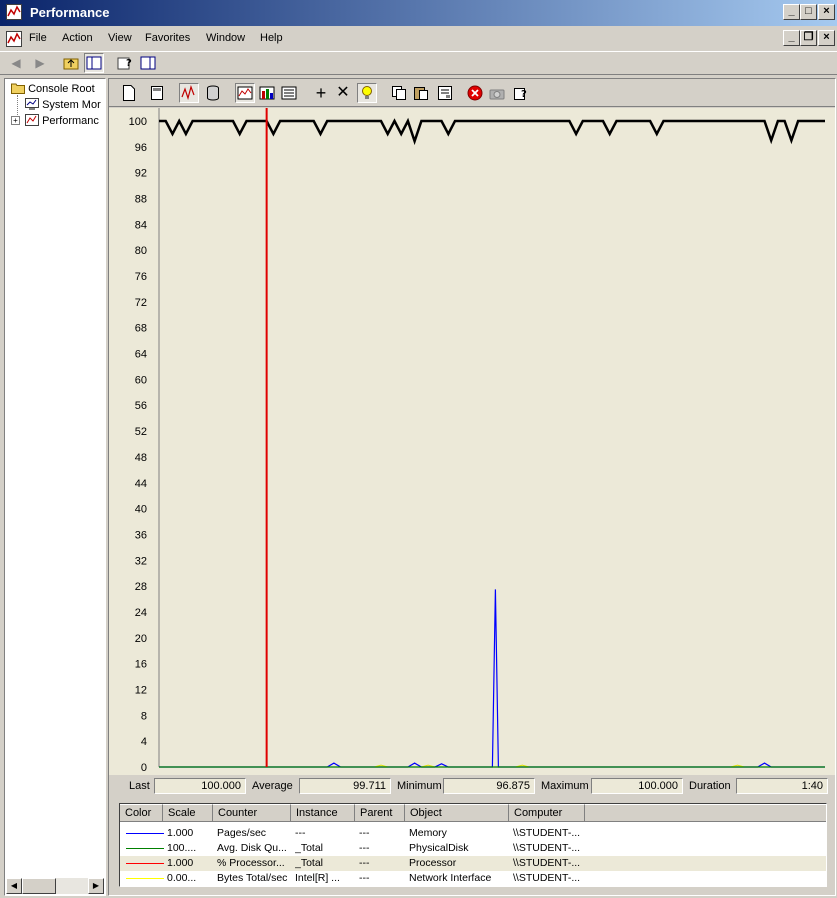  I want to click on child-minimize-button: _, so click(791, 38).